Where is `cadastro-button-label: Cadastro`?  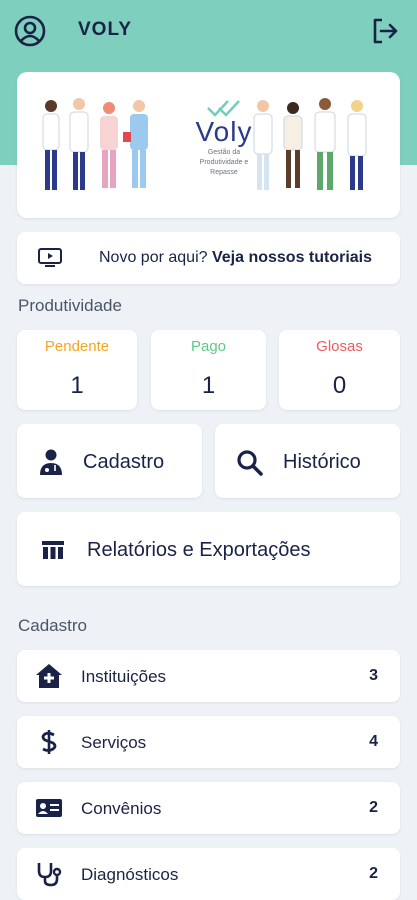
cadastro-button-label: Cadastro is located at coordinates (124, 462).